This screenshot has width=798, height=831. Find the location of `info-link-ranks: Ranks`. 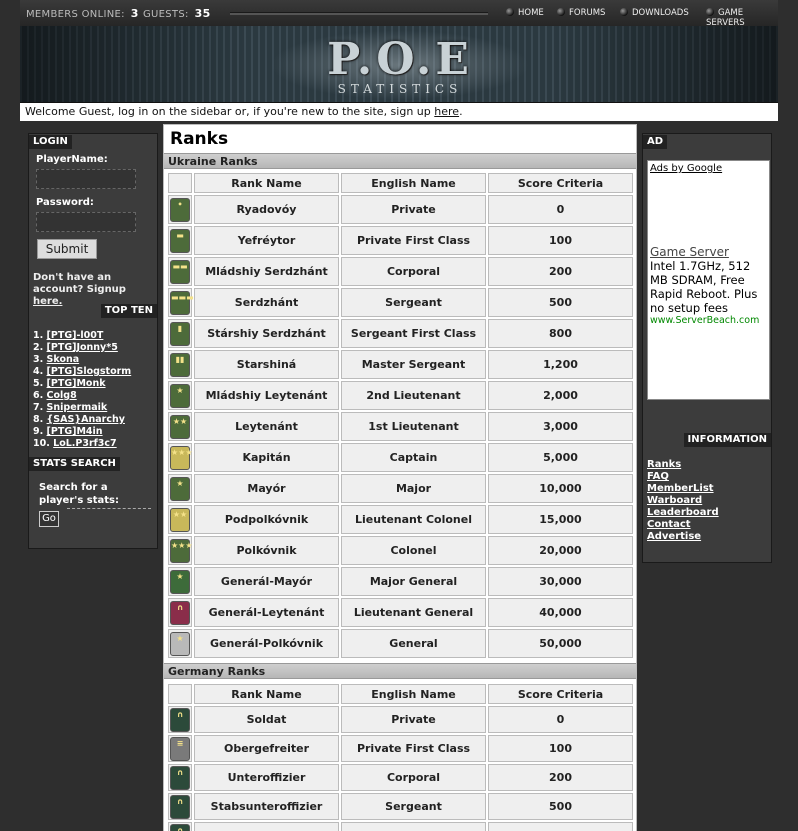

info-link-ranks: Ranks is located at coordinates (664, 464).